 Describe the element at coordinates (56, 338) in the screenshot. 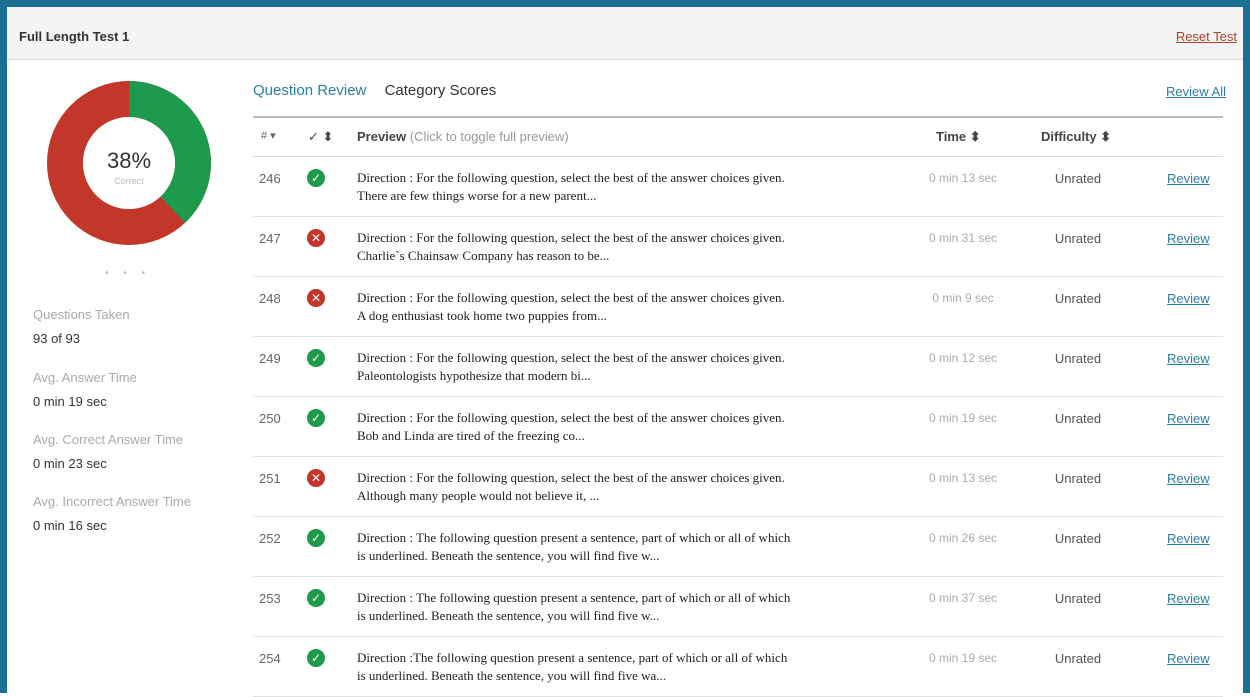

I see `stat-value-questions-taken: 93 of 93` at that location.